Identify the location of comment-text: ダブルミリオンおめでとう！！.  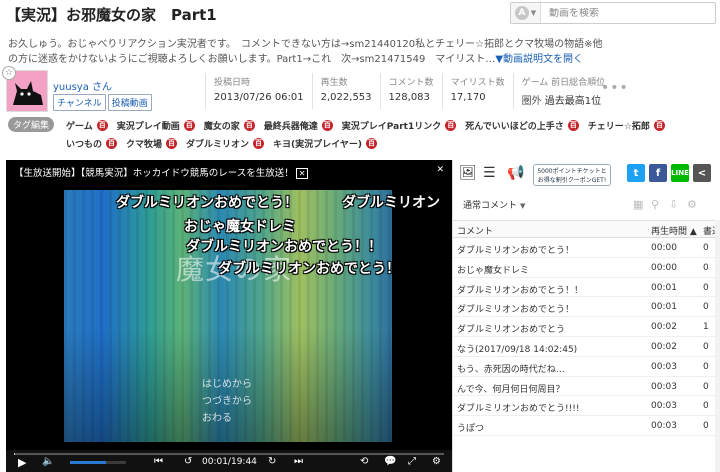
(520, 290).